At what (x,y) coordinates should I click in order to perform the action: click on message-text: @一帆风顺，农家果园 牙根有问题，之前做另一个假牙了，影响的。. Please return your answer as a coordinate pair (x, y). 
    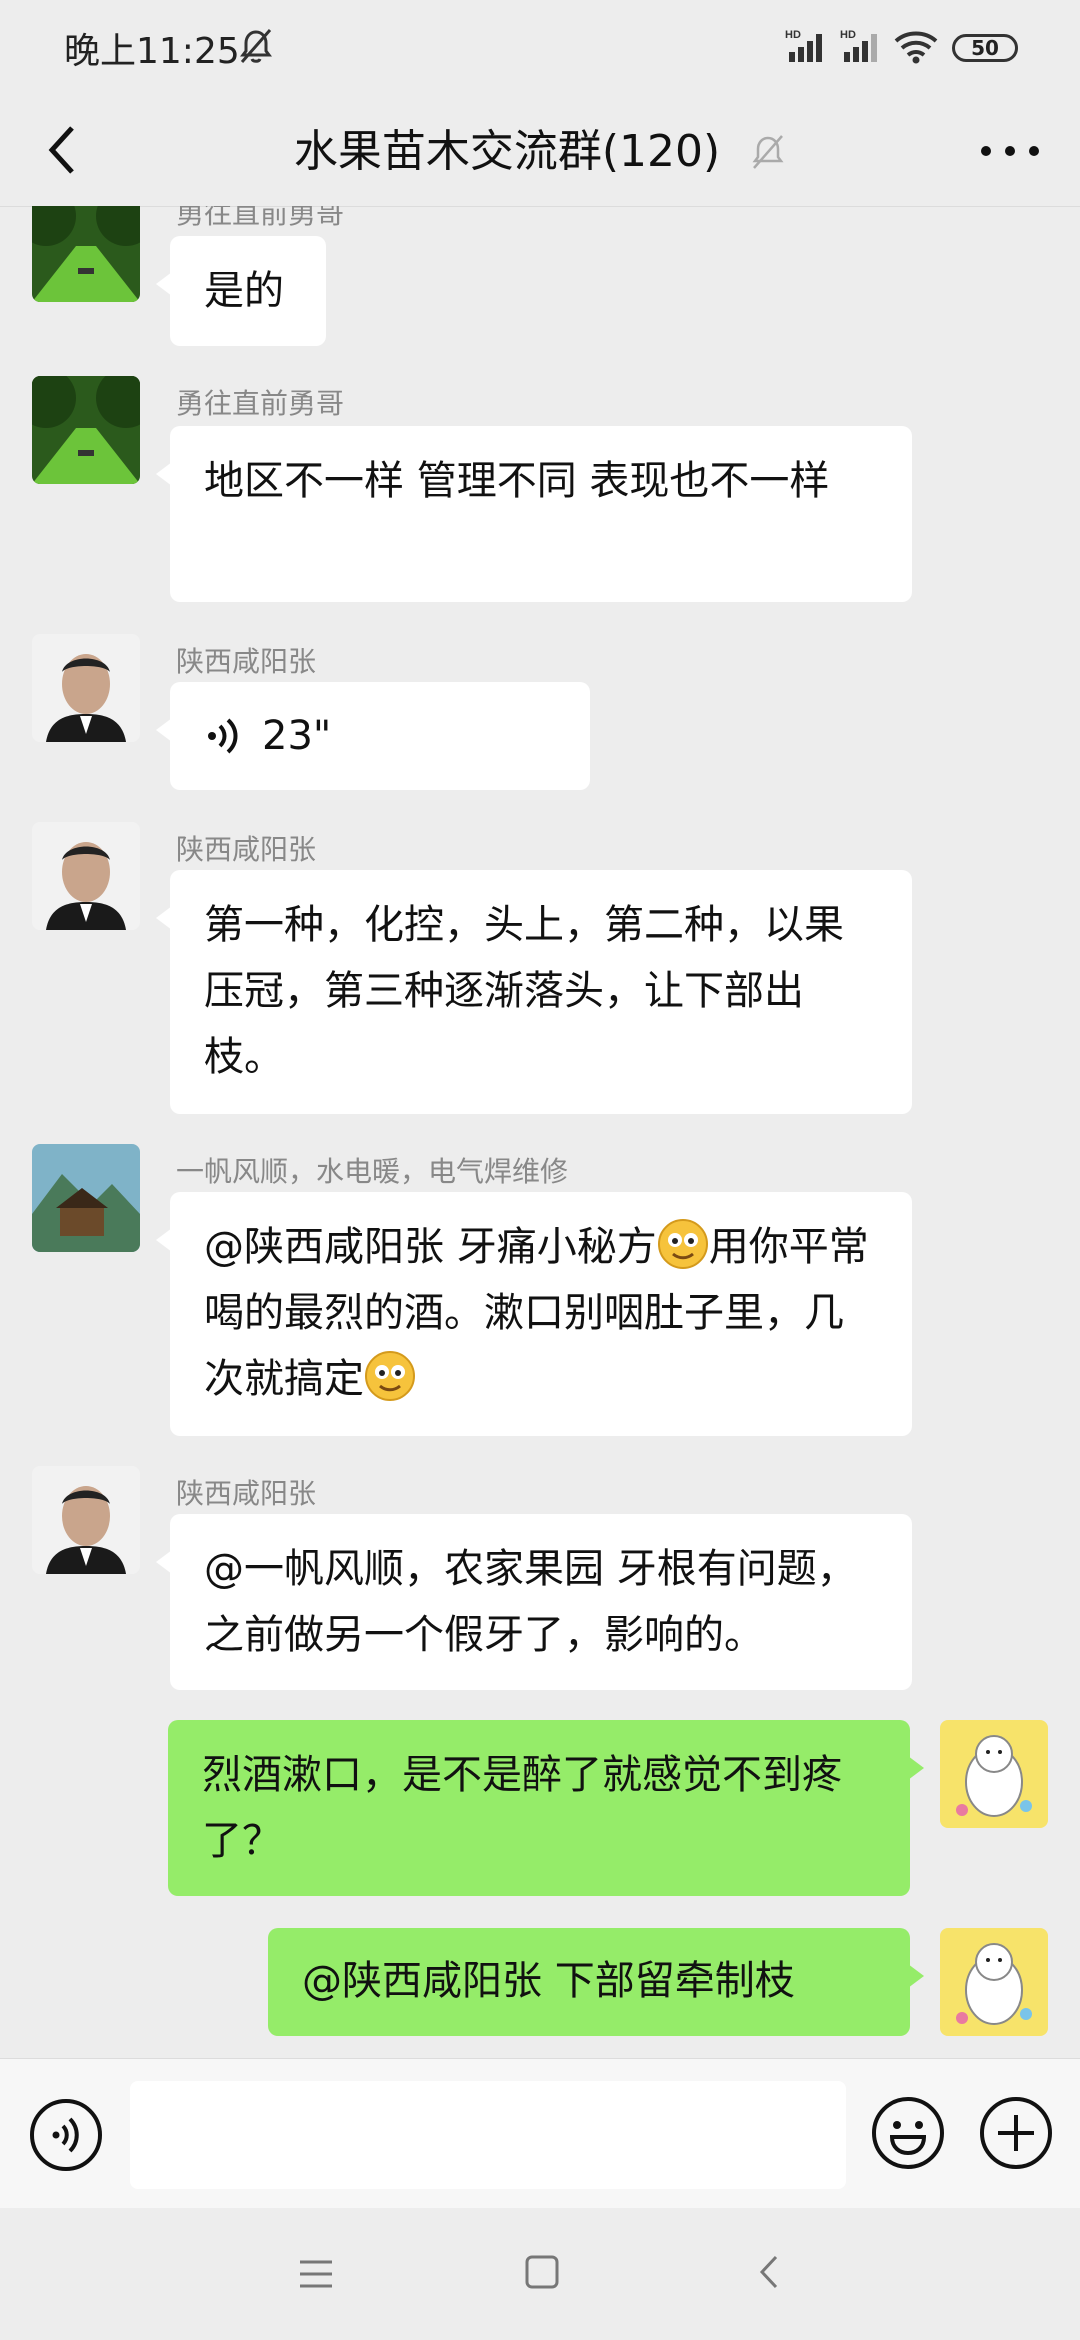
    Looking at the image, I should click on (530, 1602).